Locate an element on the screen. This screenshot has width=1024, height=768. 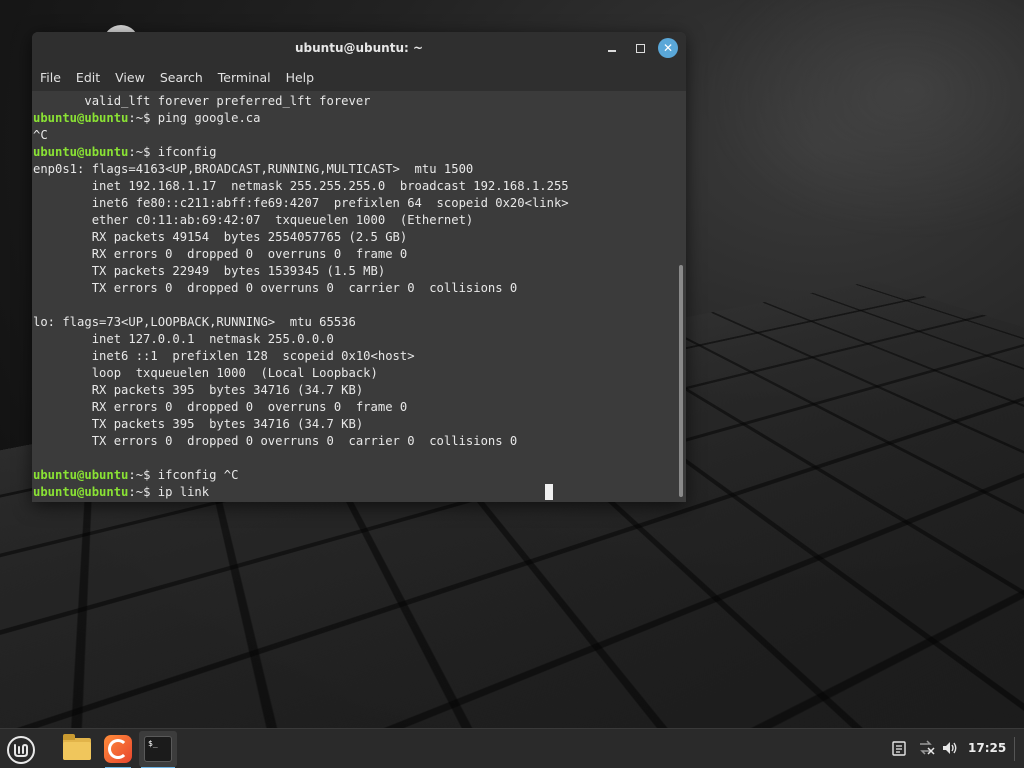
minimize-button is located at coordinates (612, 48).